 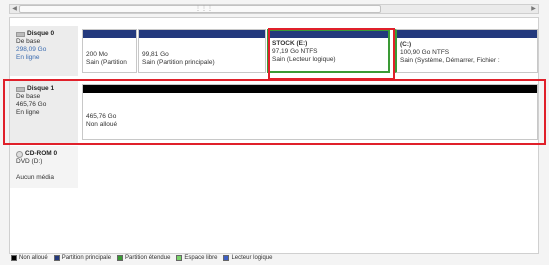 I want to click on legend-item-unallocated: Non alloué, so click(x=29, y=258).